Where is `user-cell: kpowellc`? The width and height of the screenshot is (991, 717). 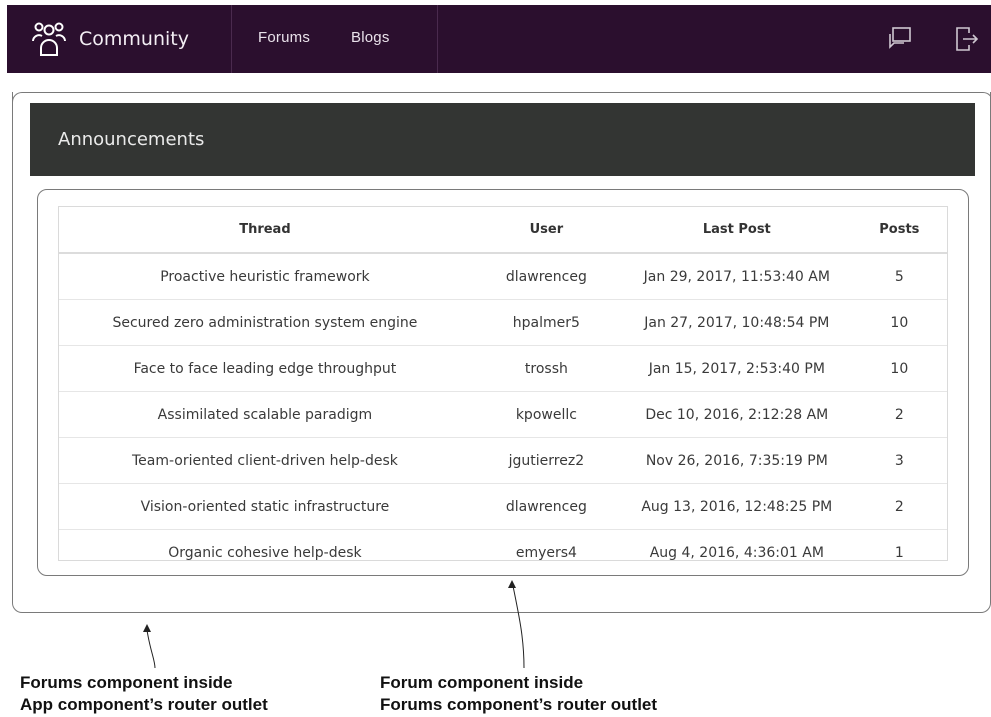 user-cell: kpowellc is located at coordinates (546, 414).